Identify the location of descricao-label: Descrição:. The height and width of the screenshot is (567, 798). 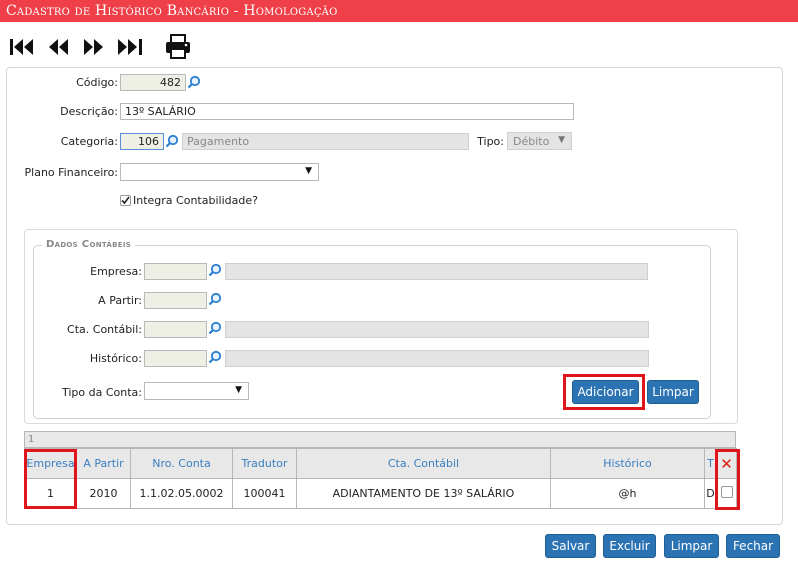
(89, 111).